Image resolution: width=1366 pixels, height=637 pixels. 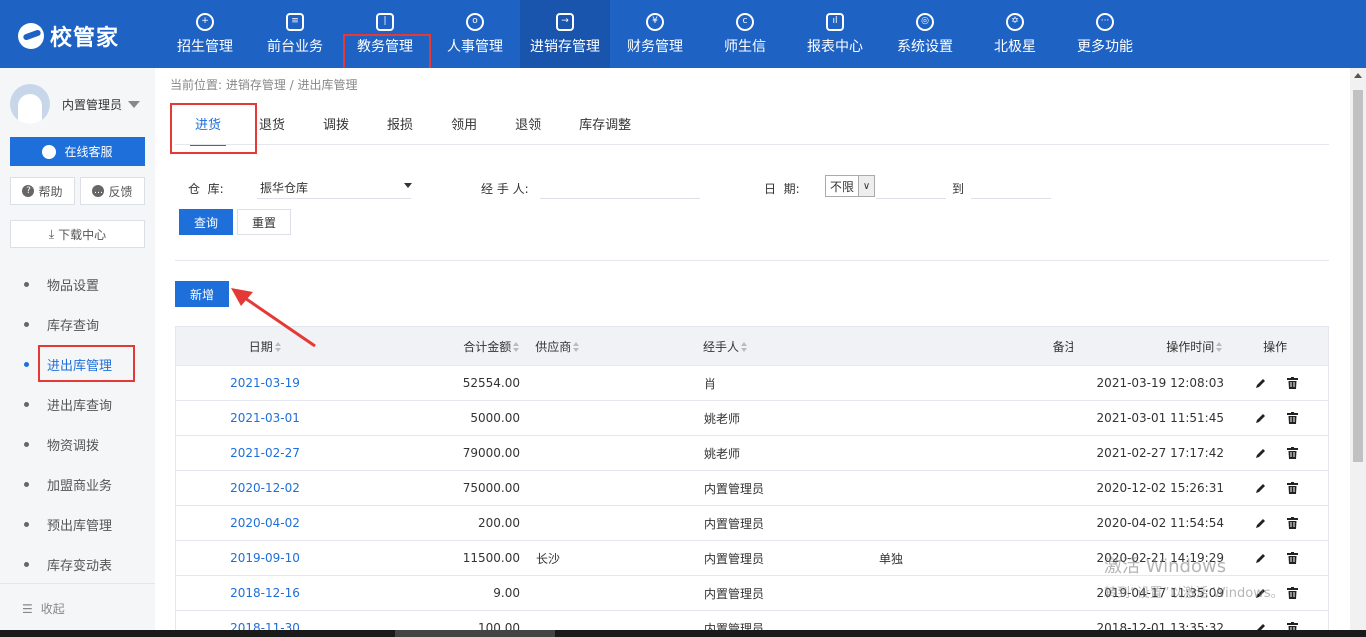 What do you see at coordinates (745, 34) in the screenshot?
I see `nav-item-teacher-student-messages: c 师生信` at bounding box center [745, 34].